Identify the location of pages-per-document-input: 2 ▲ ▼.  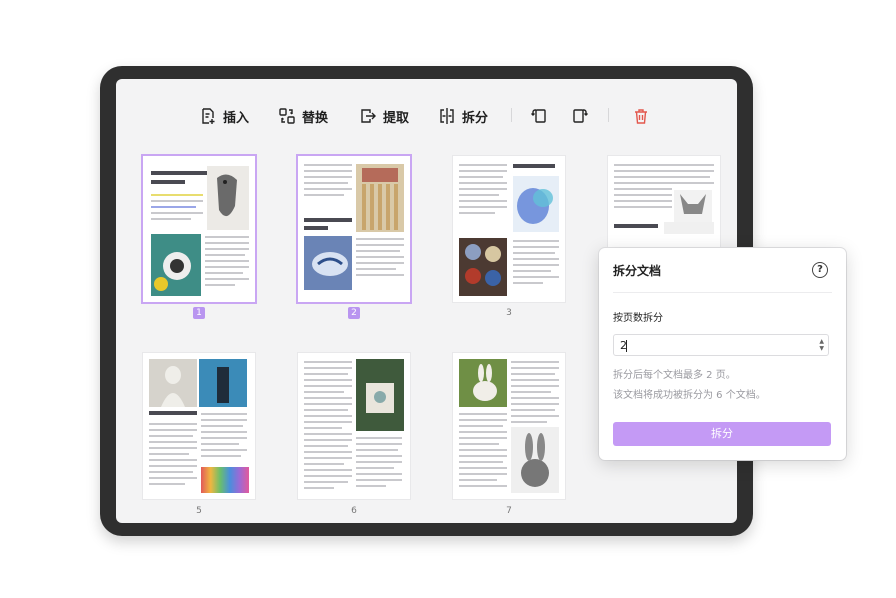
(721, 345).